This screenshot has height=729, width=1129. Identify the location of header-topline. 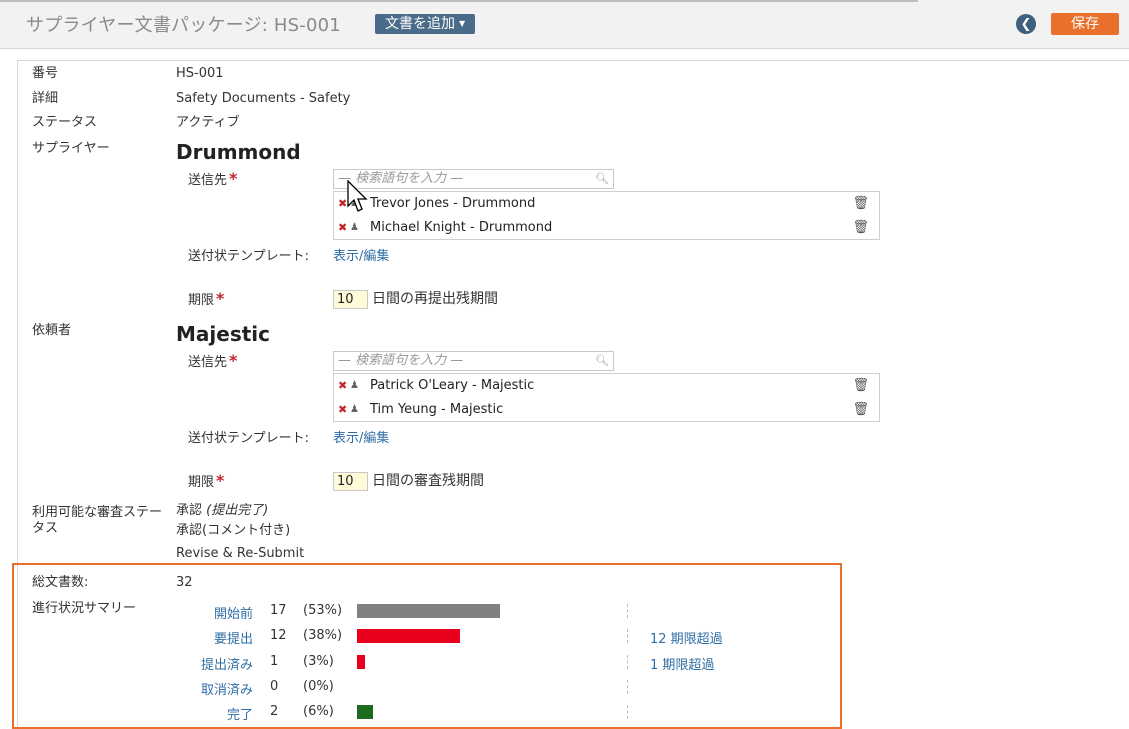
(459, 1).